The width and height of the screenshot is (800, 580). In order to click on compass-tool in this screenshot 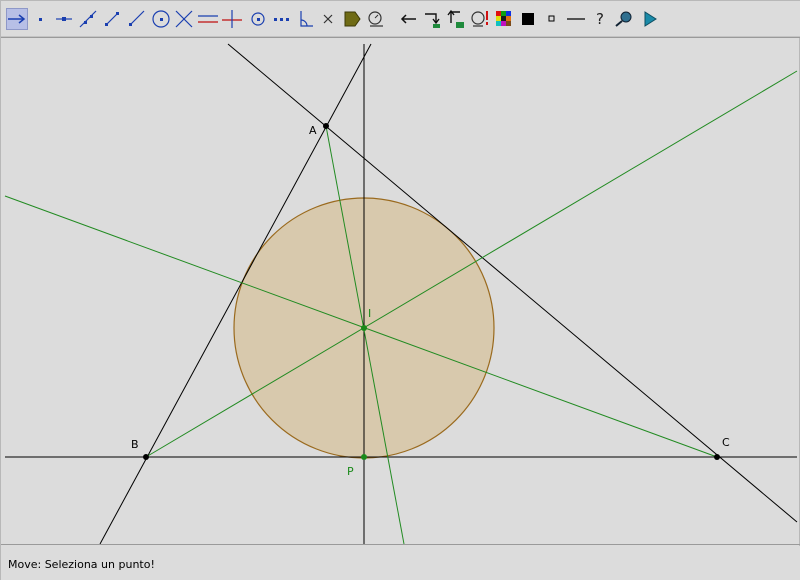, I will do `click(258, 19)`.